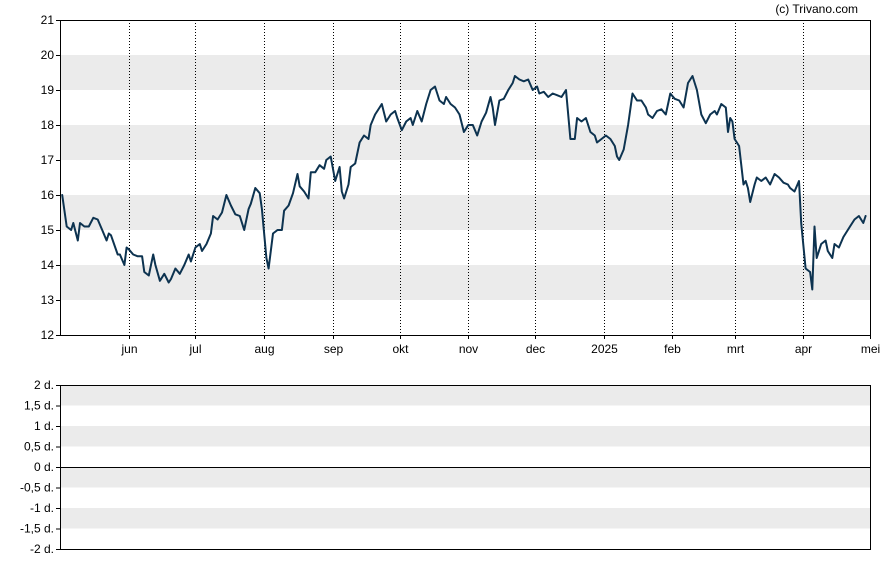  Describe the element at coordinates (39, 447) in the screenshot. I see `y-tick-label: 0,5 d.` at that location.